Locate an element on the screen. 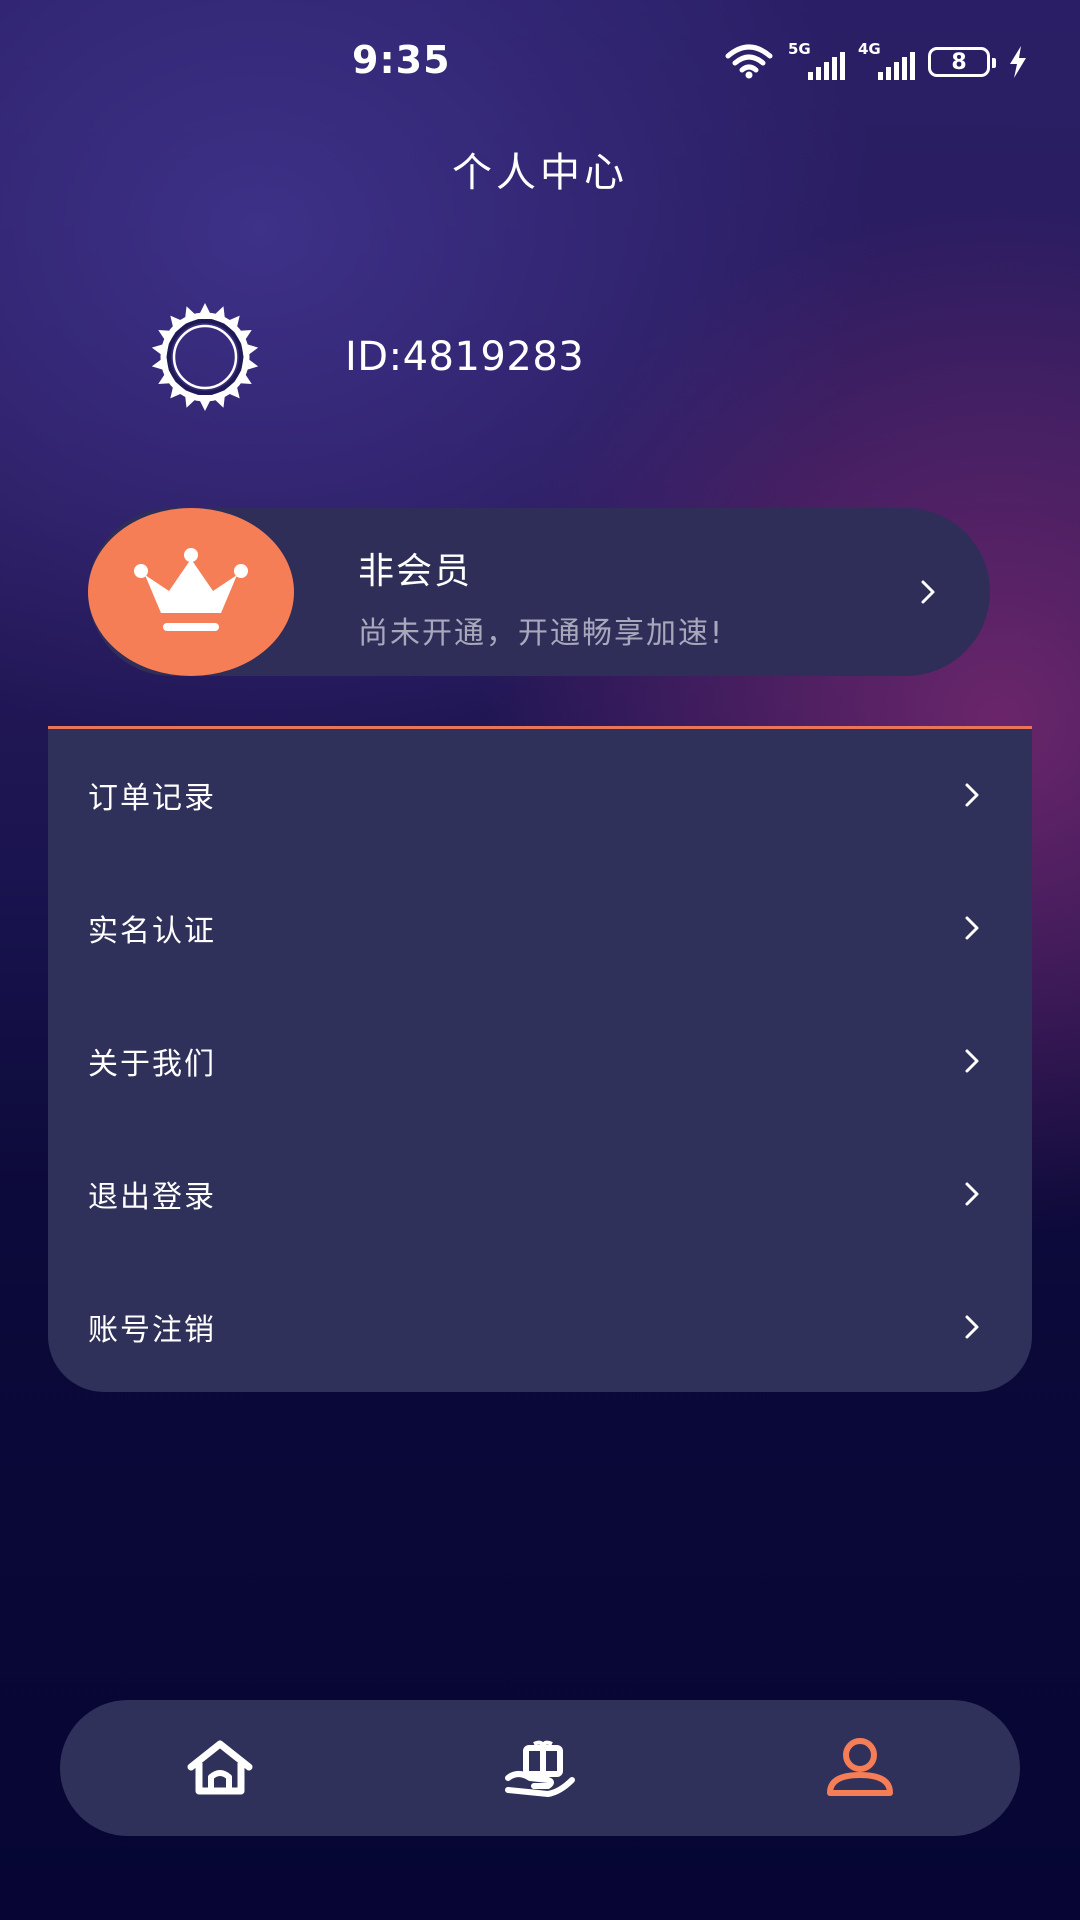  menu-item-label: 退出登录 is located at coordinates (152, 1197).